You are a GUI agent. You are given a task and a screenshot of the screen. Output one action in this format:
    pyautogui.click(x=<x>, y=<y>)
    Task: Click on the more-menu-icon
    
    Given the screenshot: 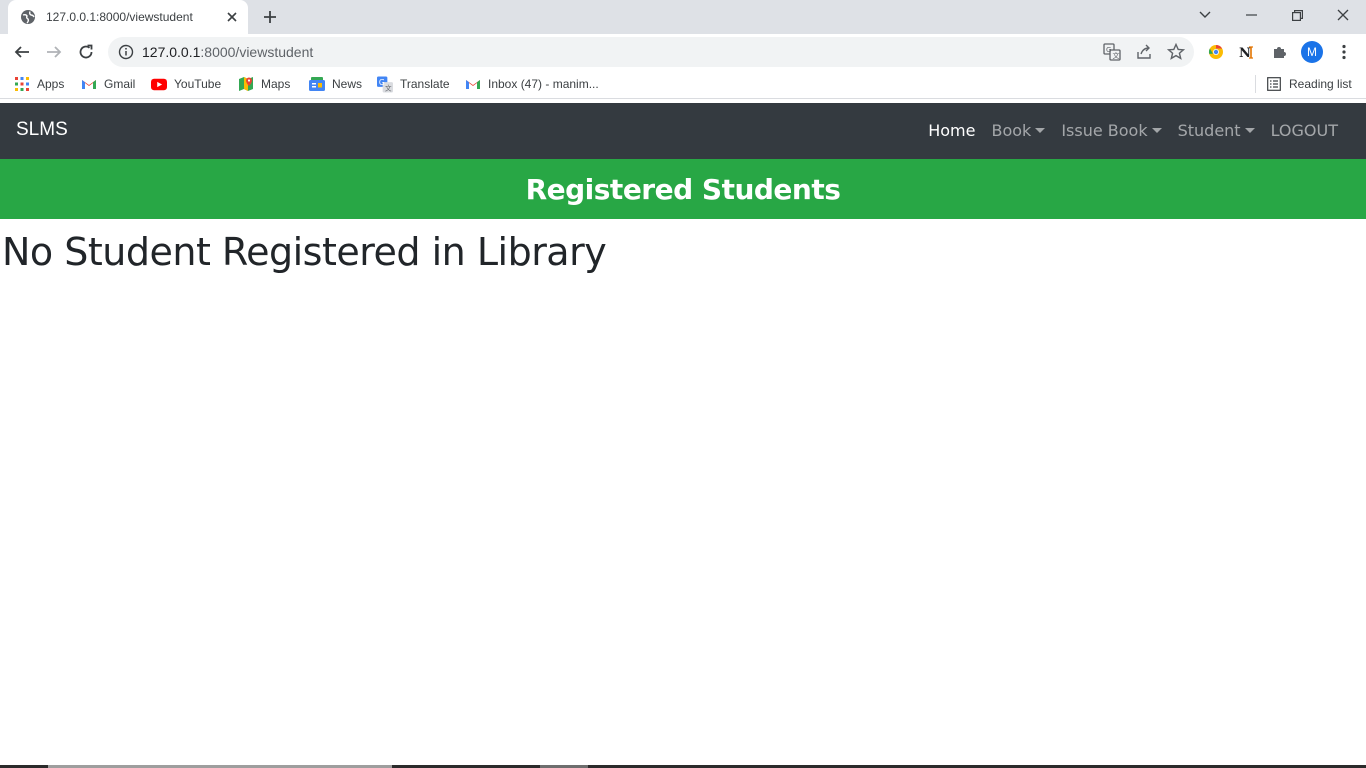 What is the action you would take?
    pyautogui.click(x=1344, y=52)
    